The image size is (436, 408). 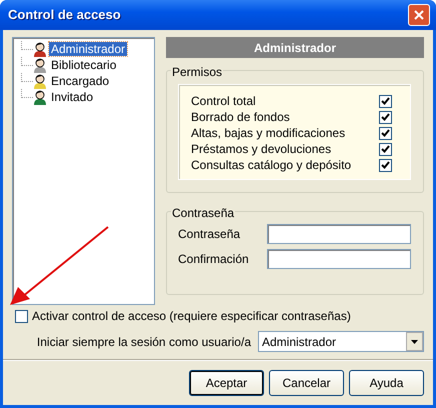 I want to click on permission-label: Préstamos y devoluciones, so click(x=261, y=149).